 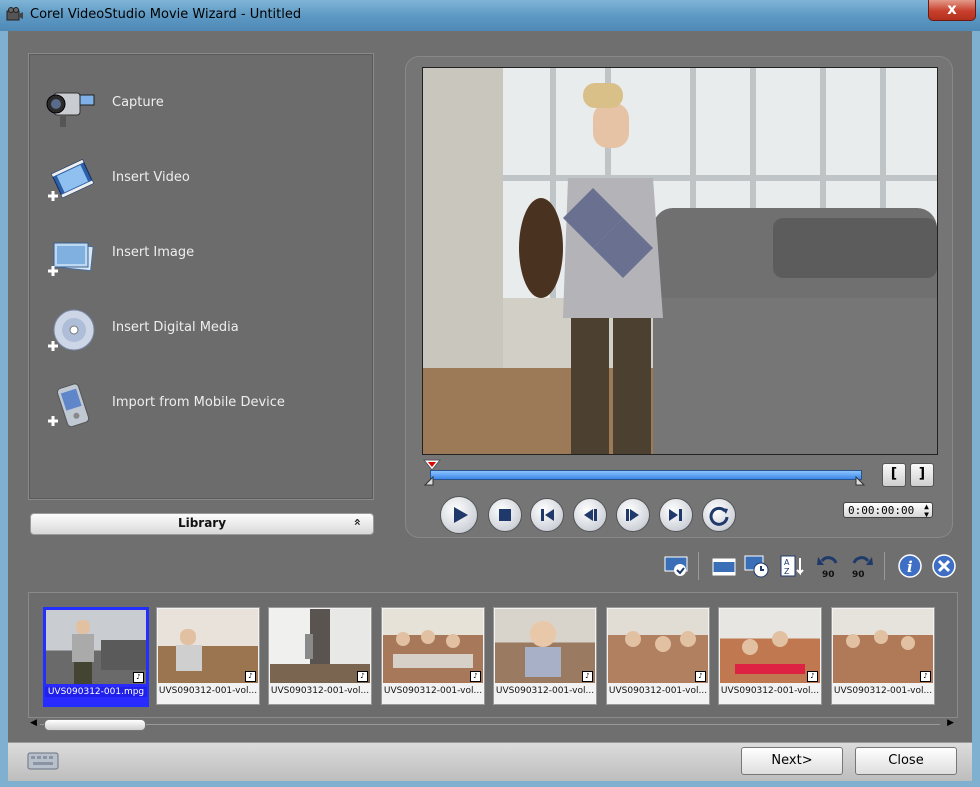 What do you see at coordinates (787, 562) in the screenshot?
I see `svg-text: A` at bounding box center [787, 562].